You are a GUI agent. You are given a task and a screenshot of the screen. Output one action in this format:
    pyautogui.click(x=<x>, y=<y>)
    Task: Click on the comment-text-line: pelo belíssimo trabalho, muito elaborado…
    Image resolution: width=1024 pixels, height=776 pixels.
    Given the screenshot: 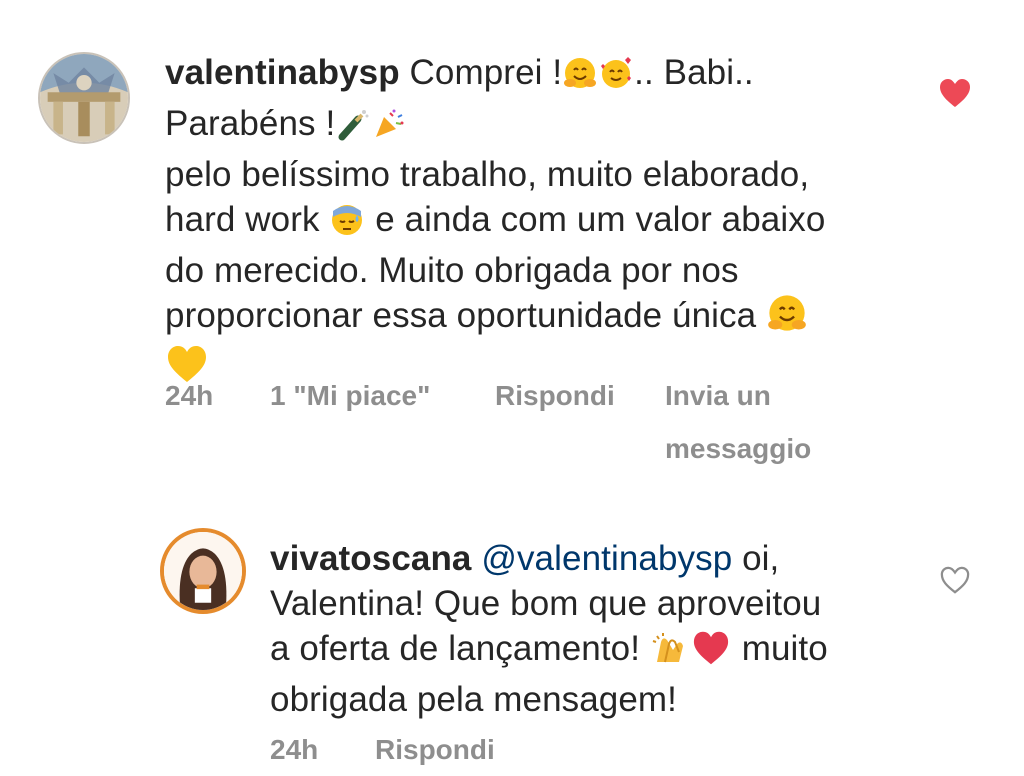 What is the action you would take?
    pyautogui.click(x=487, y=174)
    